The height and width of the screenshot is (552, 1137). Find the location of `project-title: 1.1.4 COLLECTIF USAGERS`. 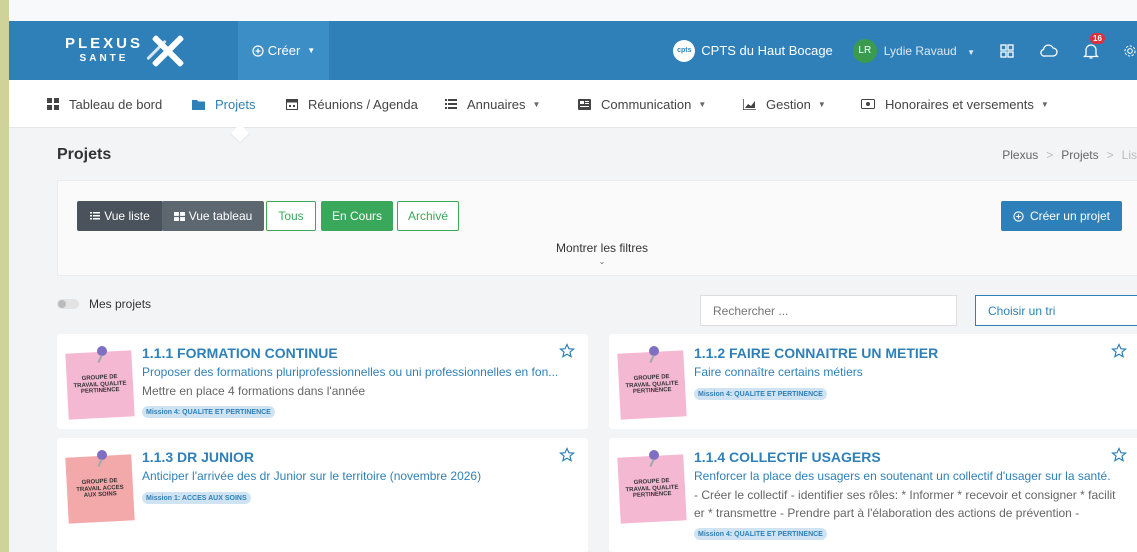

project-title: 1.1.4 COLLECTIF USAGERS is located at coordinates (787, 457).